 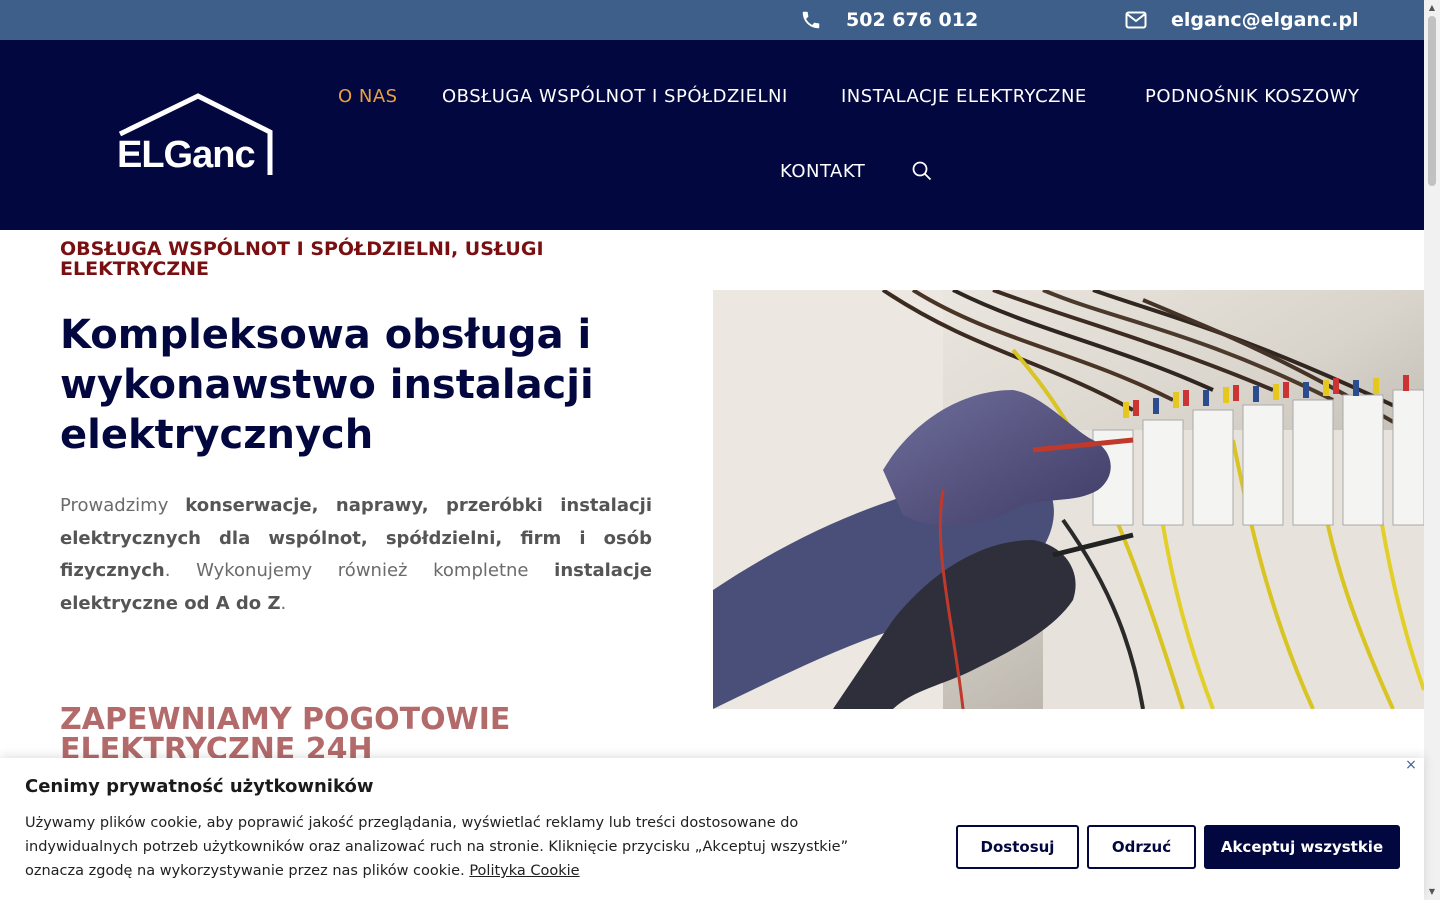 I want to click on scroll-up-arrow-icon: ▲, so click(x=1432, y=8).